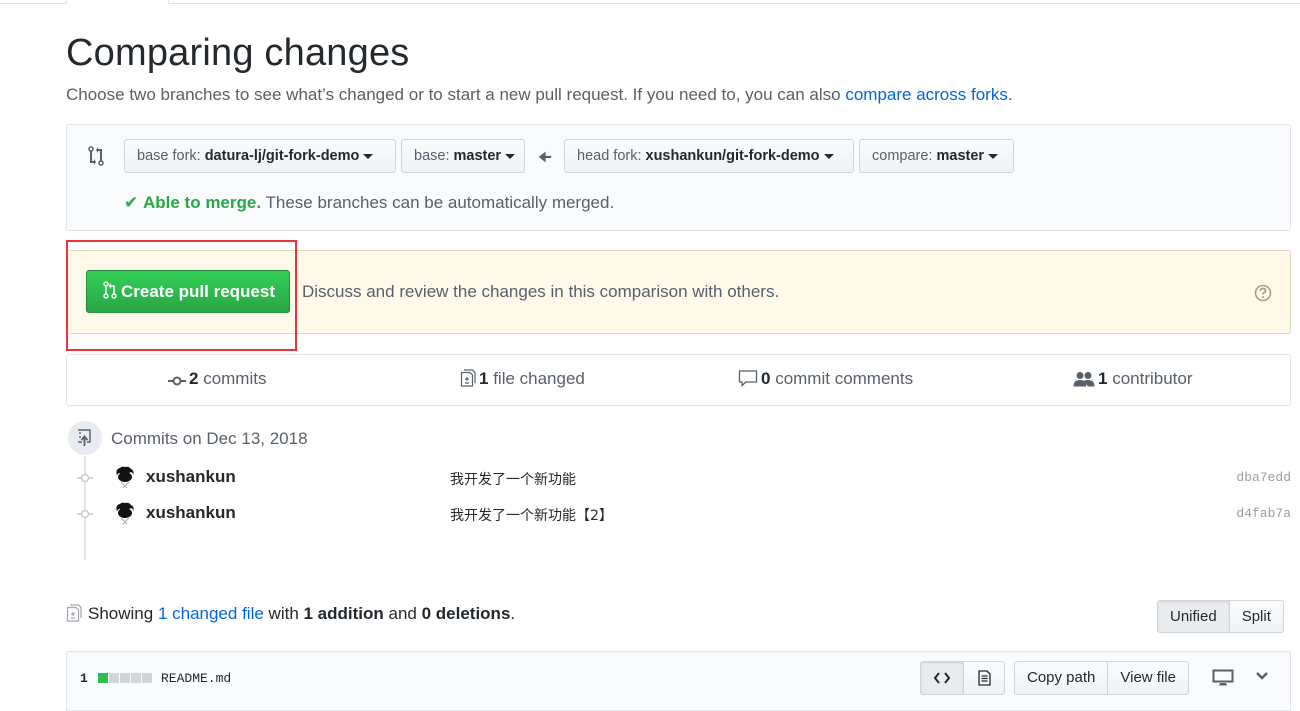 The width and height of the screenshot is (1300, 711). I want to click on commit-message: 我开发了一个新功能, so click(513, 479).